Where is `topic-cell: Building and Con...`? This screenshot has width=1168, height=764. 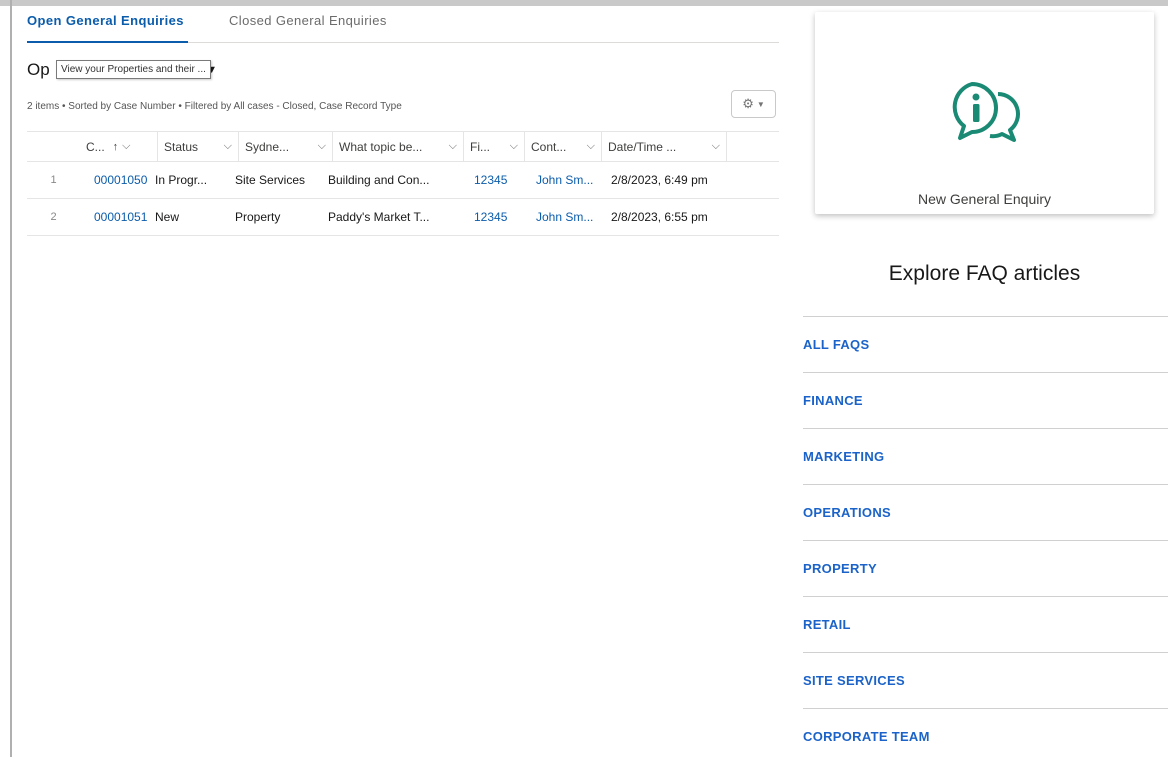
topic-cell: Building and Con... is located at coordinates (379, 180).